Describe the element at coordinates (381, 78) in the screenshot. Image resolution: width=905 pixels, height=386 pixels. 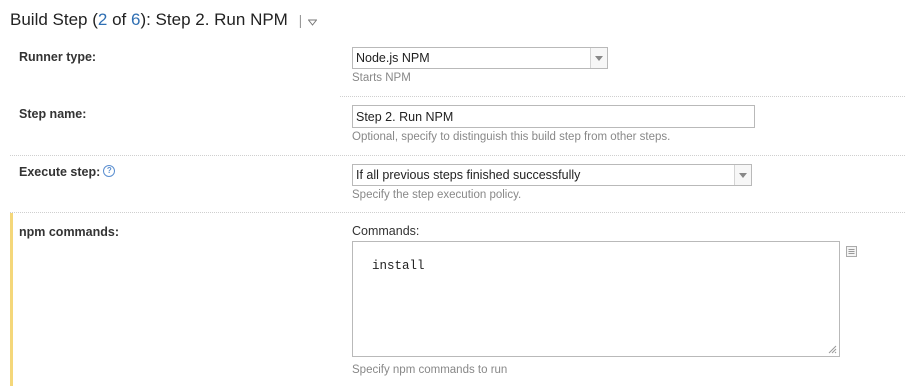
I see `runner-type-note: Starts NPM` at that location.